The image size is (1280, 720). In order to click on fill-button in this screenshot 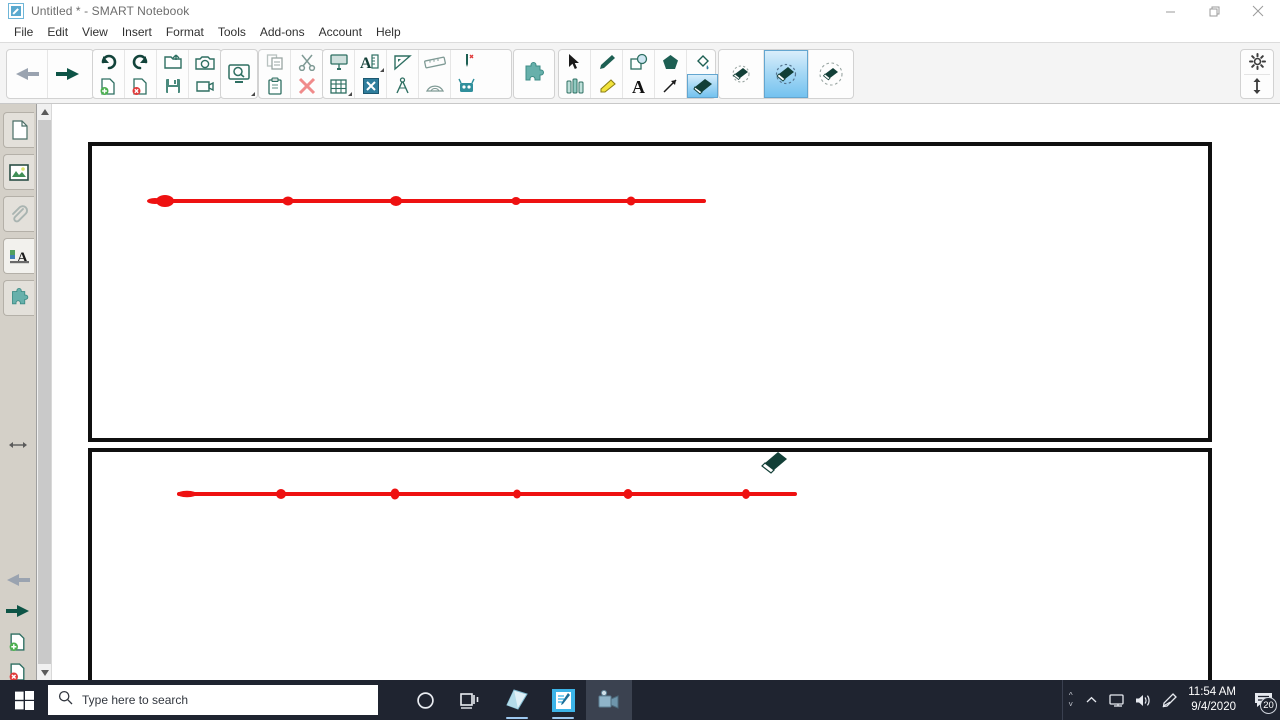, I will do `click(702, 62)`.